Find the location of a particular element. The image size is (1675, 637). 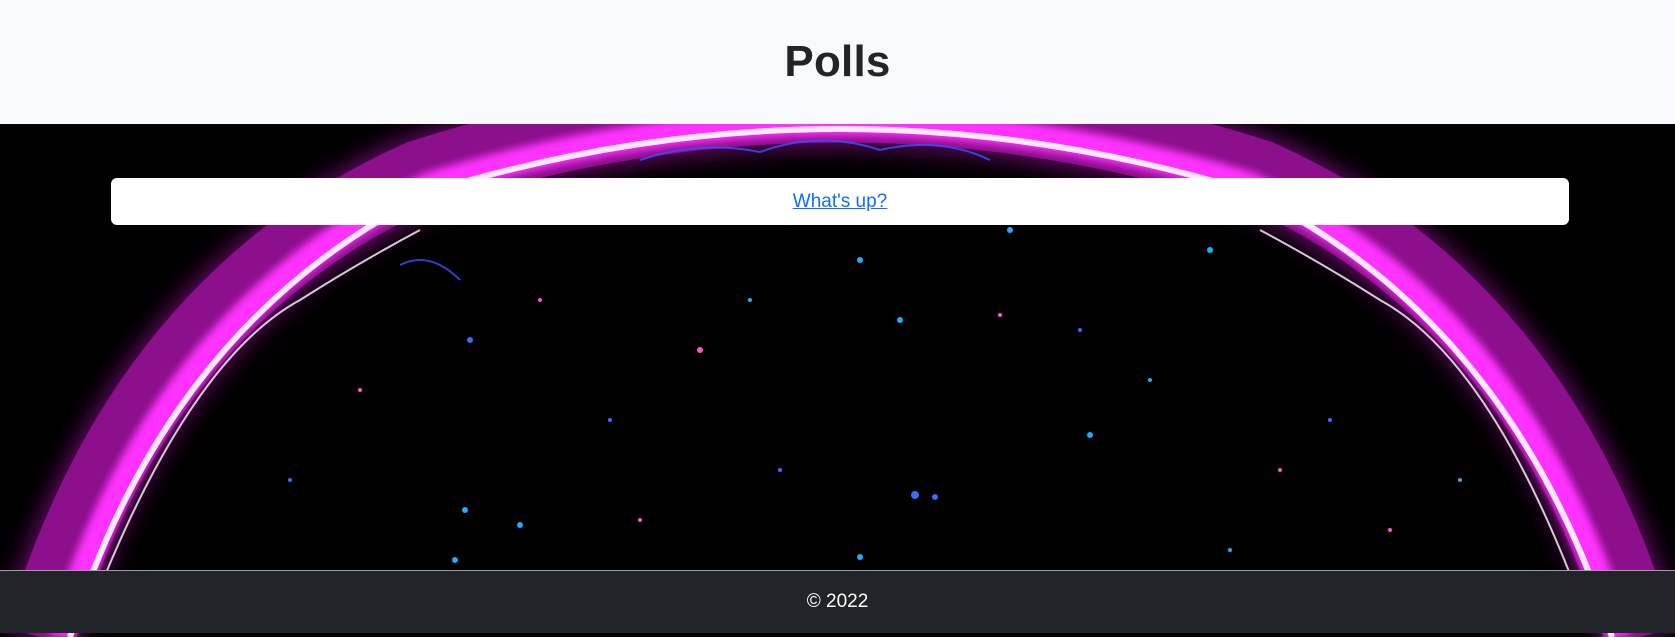

page-title: Polls is located at coordinates (837, 61).